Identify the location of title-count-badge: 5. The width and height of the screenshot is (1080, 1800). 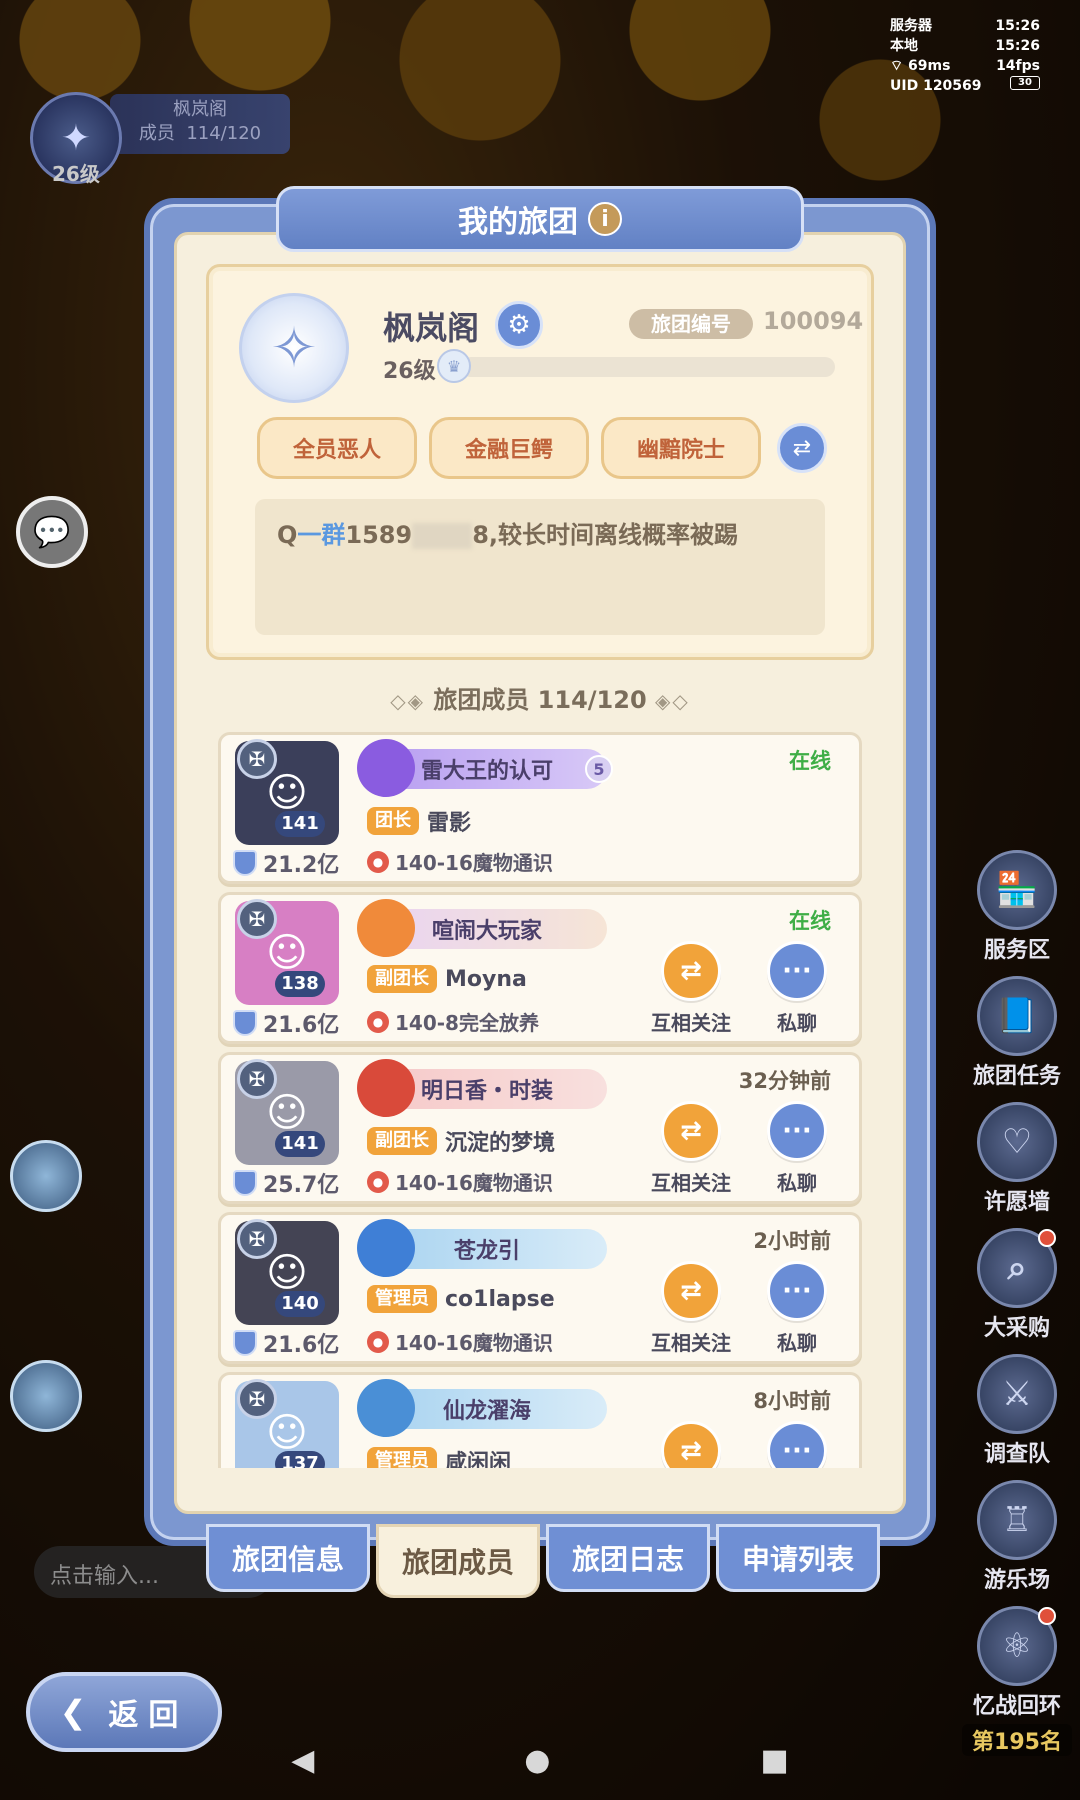
(599, 769).